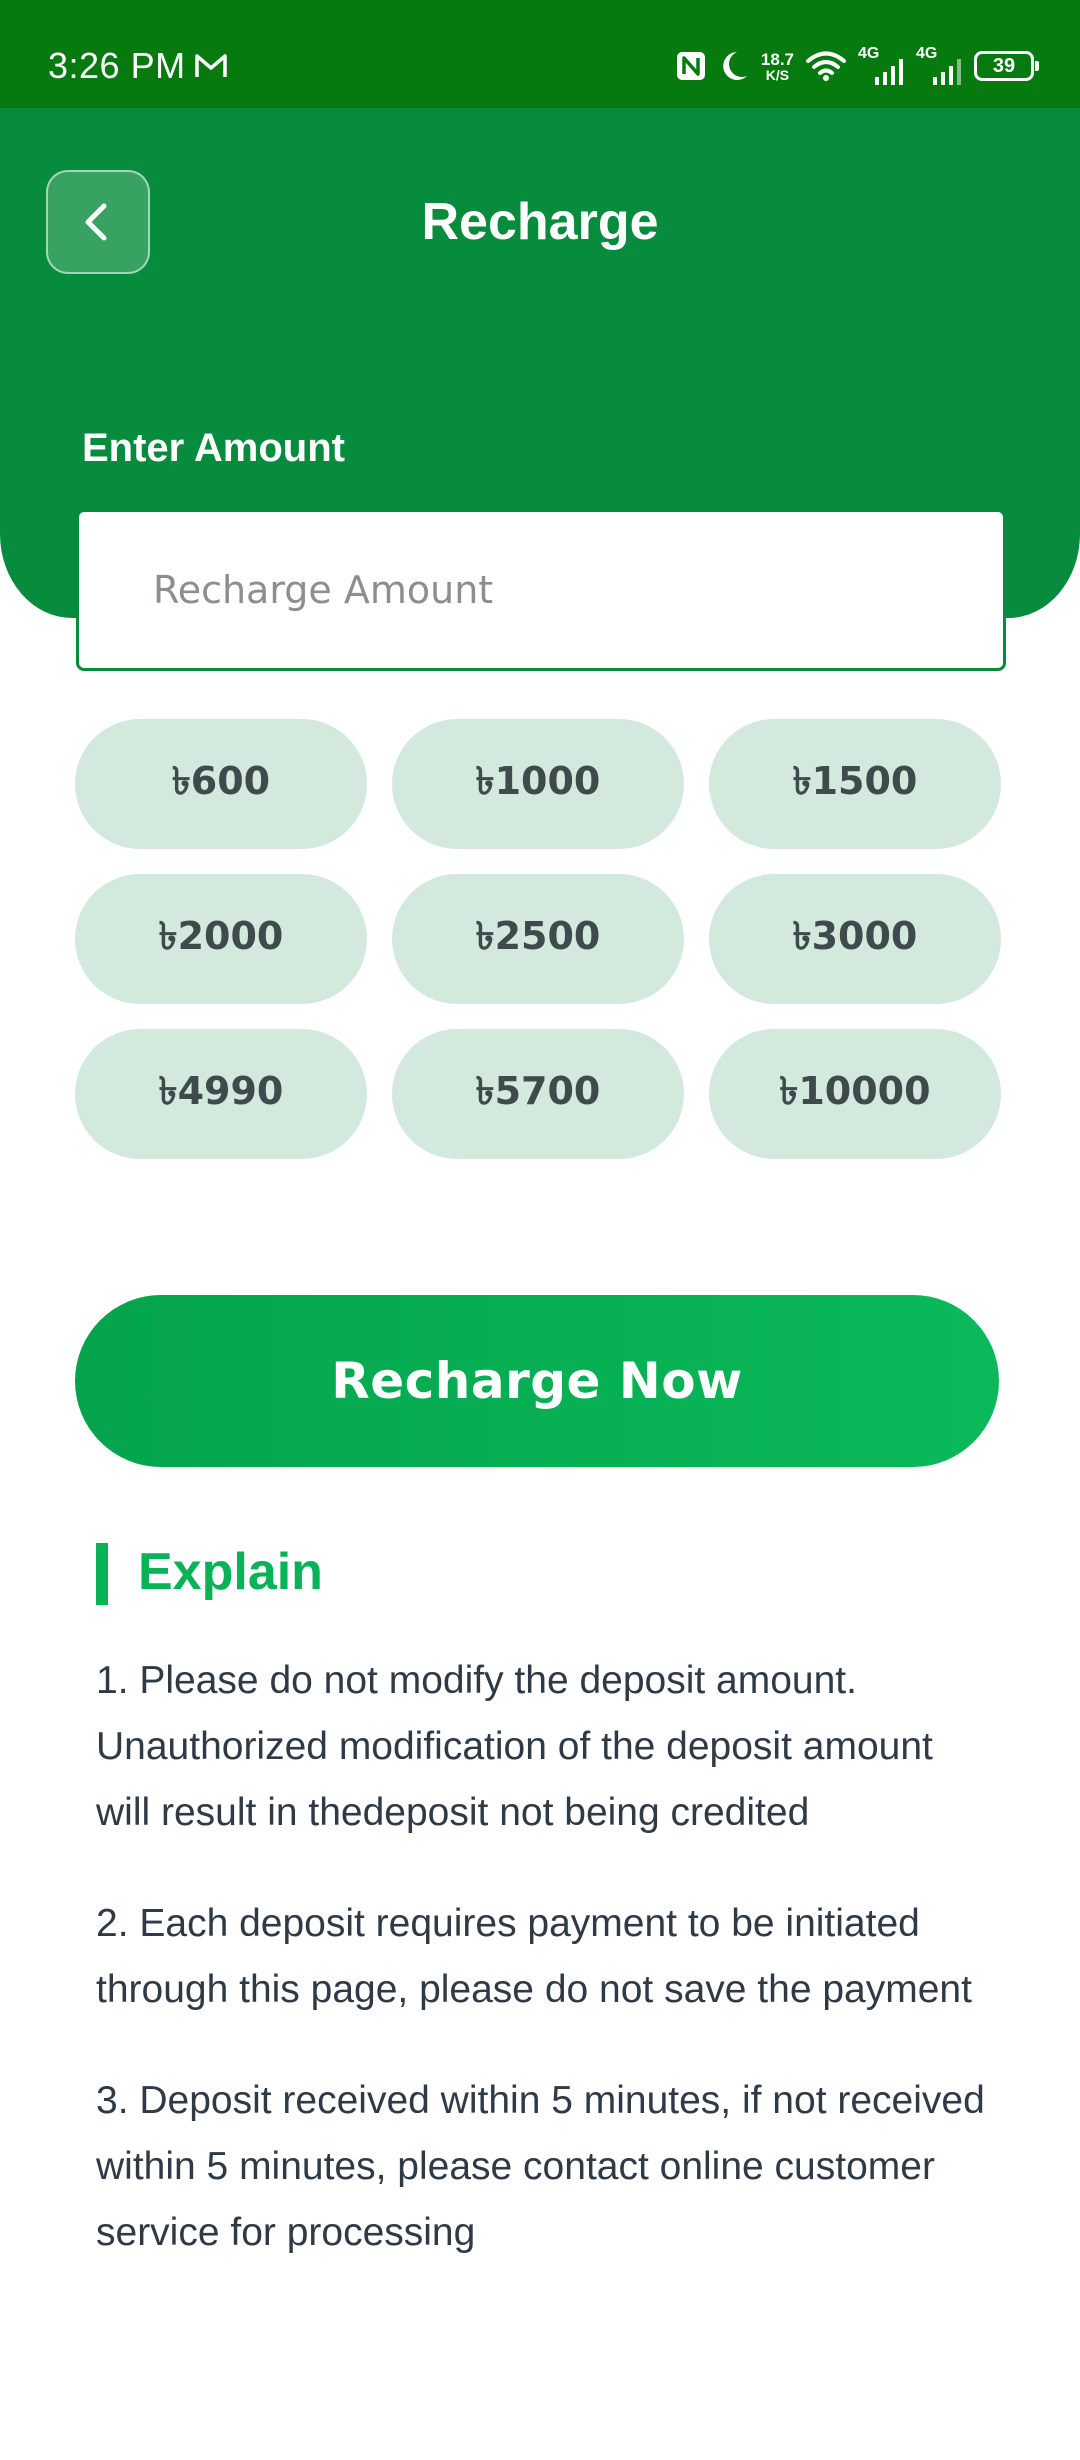  I want to click on preset-amount-1500: ৳1500, so click(855, 784).